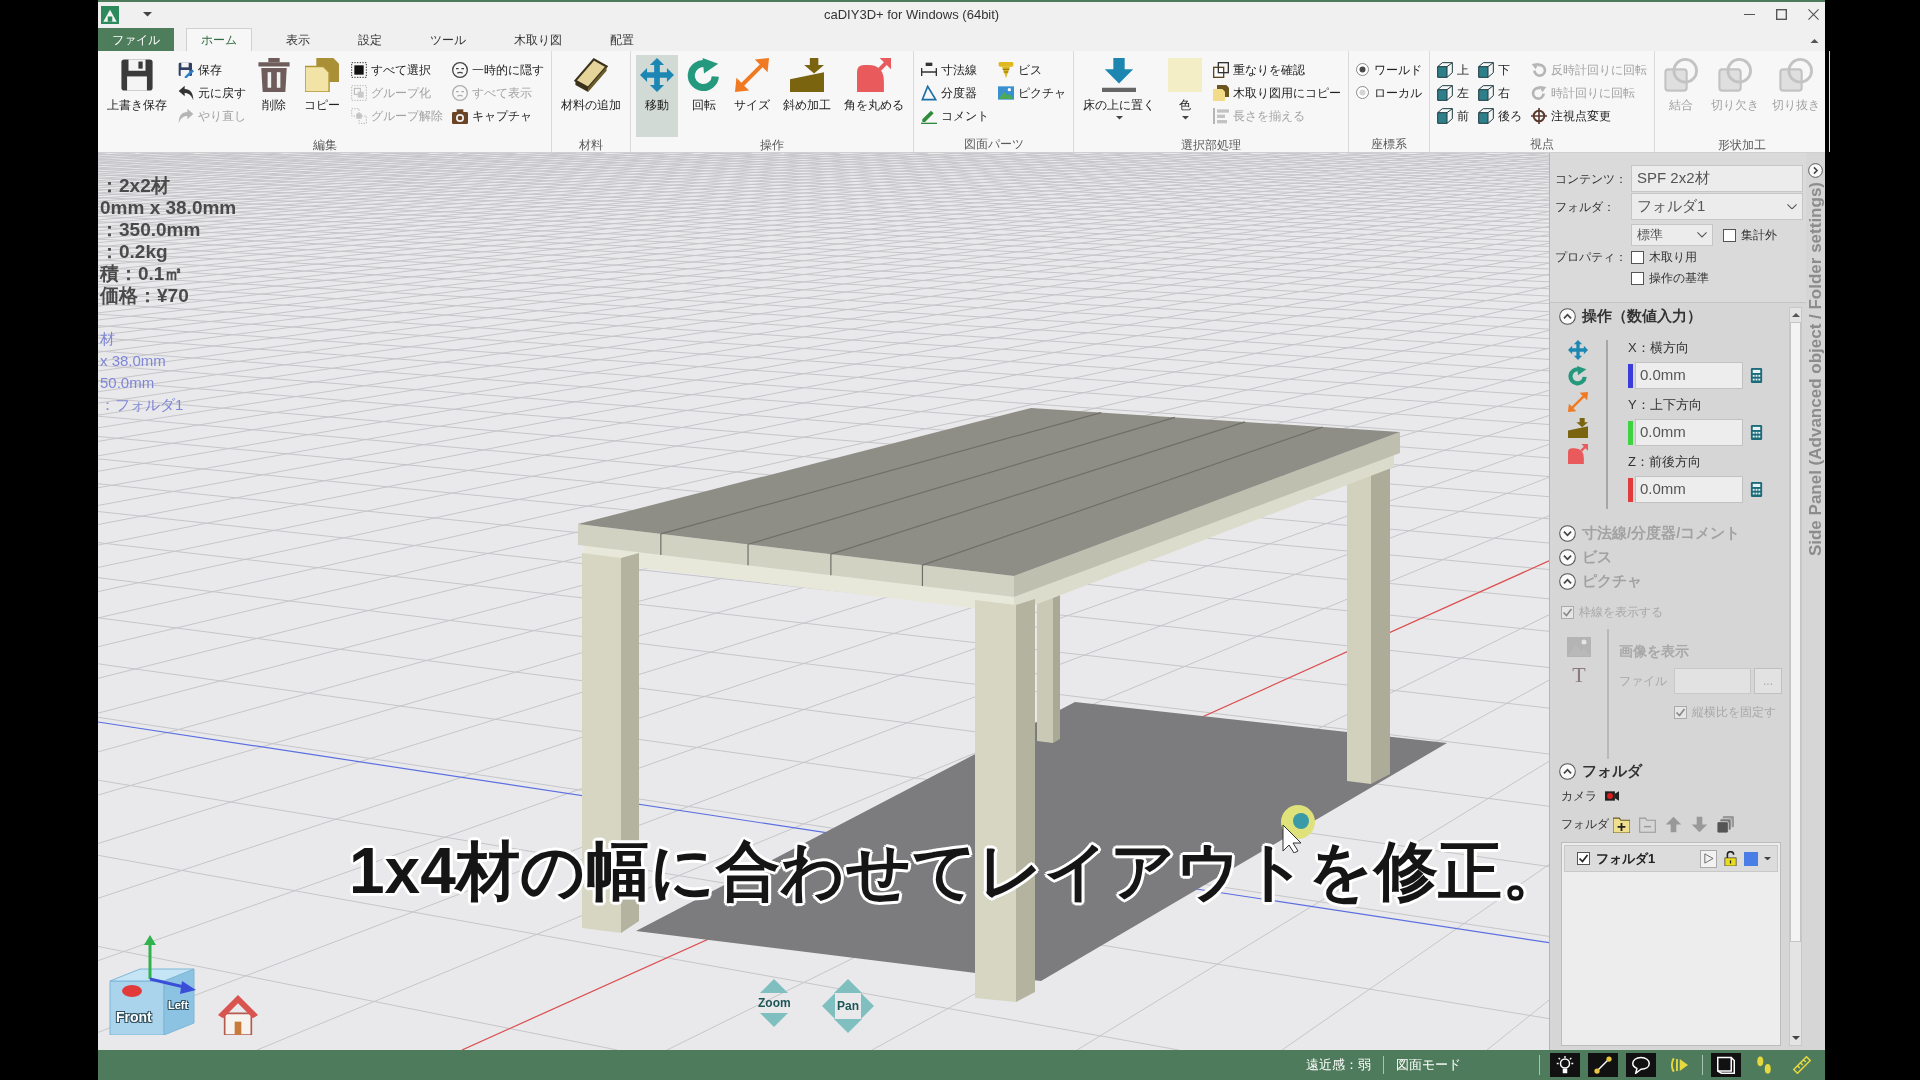 Image resolution: width=1920 pixels, height=1080 pixels. I want to click on toolbar-button: サイズ, so click(752, 96).